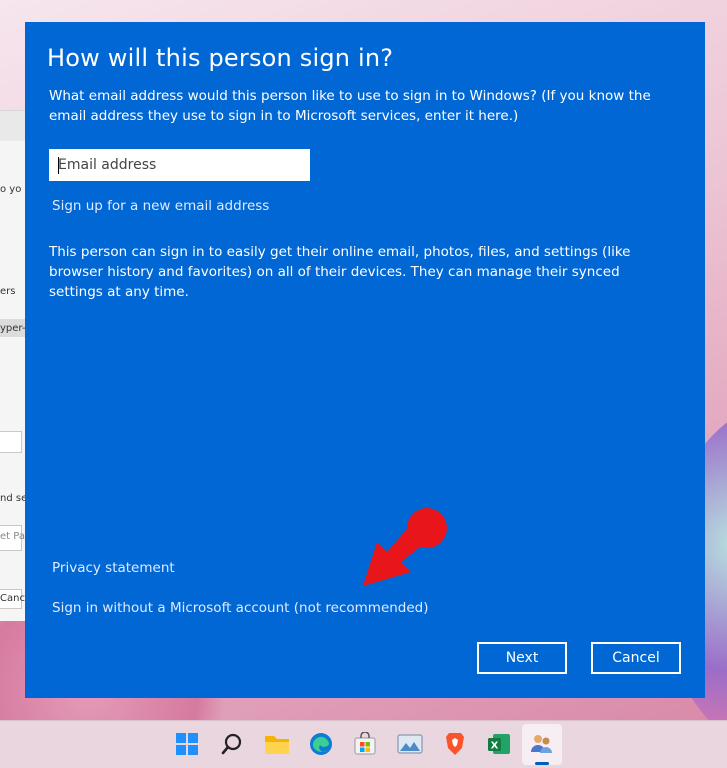 The height and width of the screenshot is (768, 727). What do you see at coordinates (542, 763) in the screenshot?
I see `active-app-indicator` at bounding box center [542, 763].